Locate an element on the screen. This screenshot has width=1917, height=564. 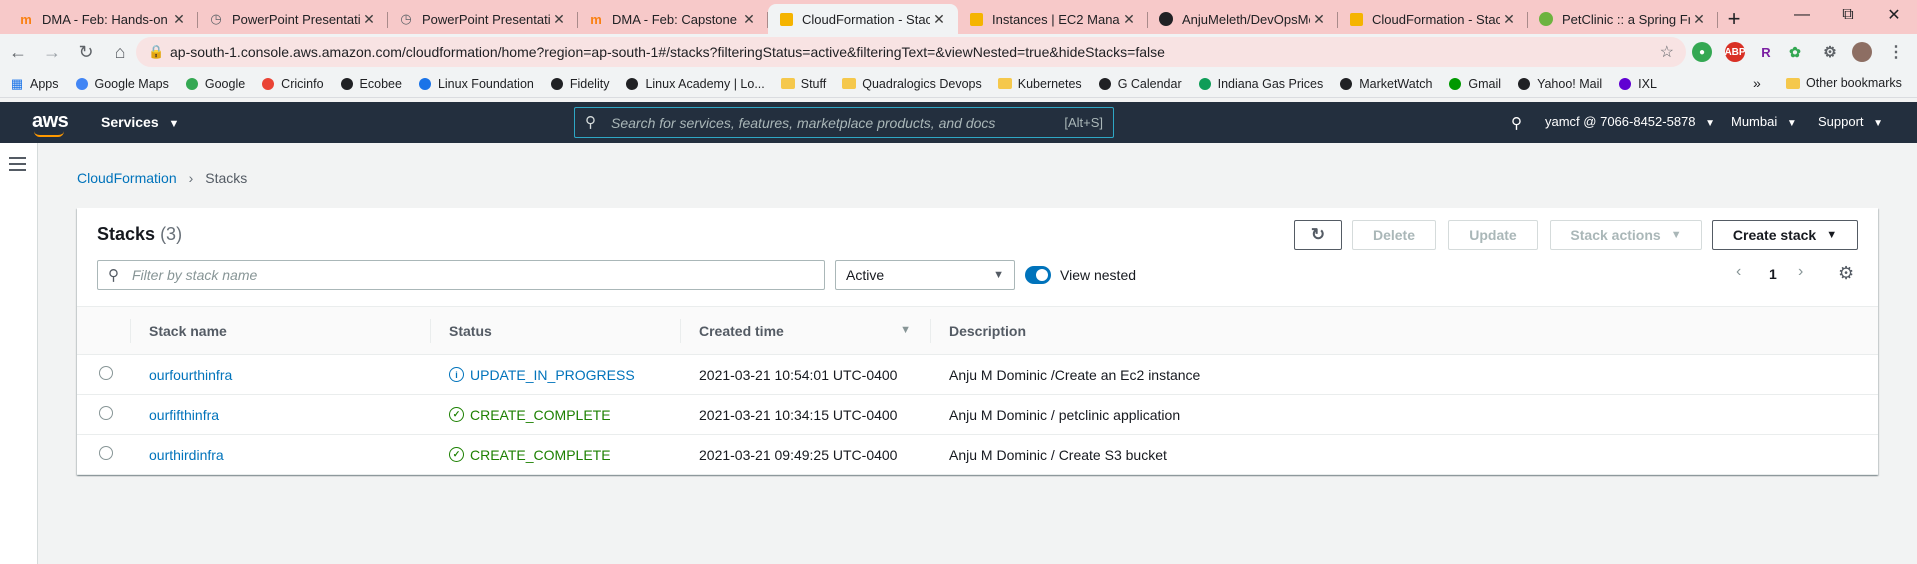
caret-down-icon: ▼ is located at coordinates (1710, 123).